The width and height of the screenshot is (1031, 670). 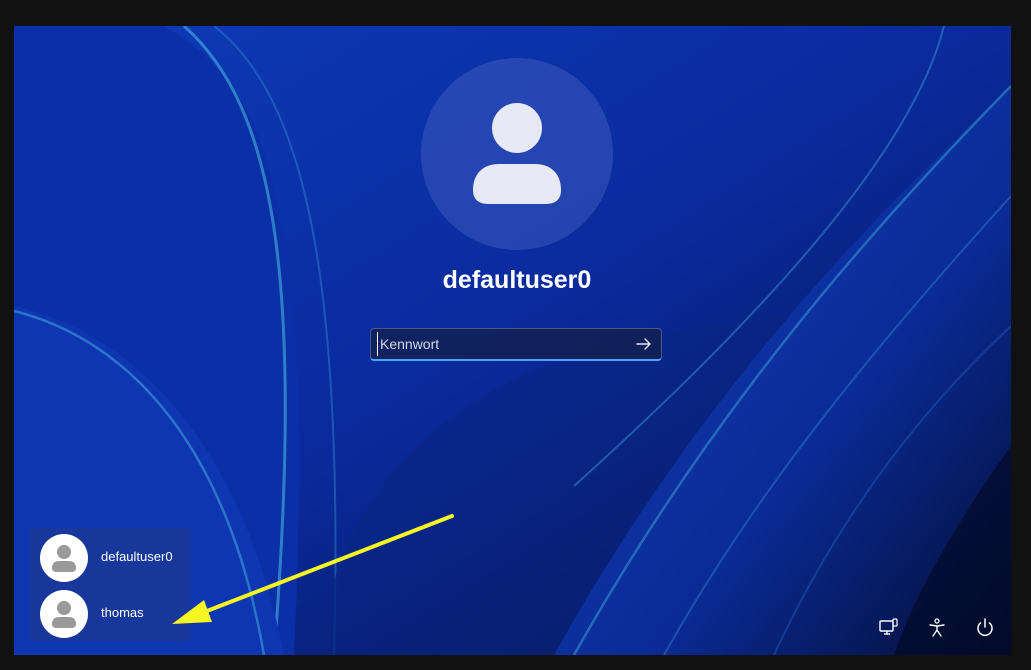 I want to click on user-list-item-defaultuser0: defaultuser0, so click(x=110, y=557).